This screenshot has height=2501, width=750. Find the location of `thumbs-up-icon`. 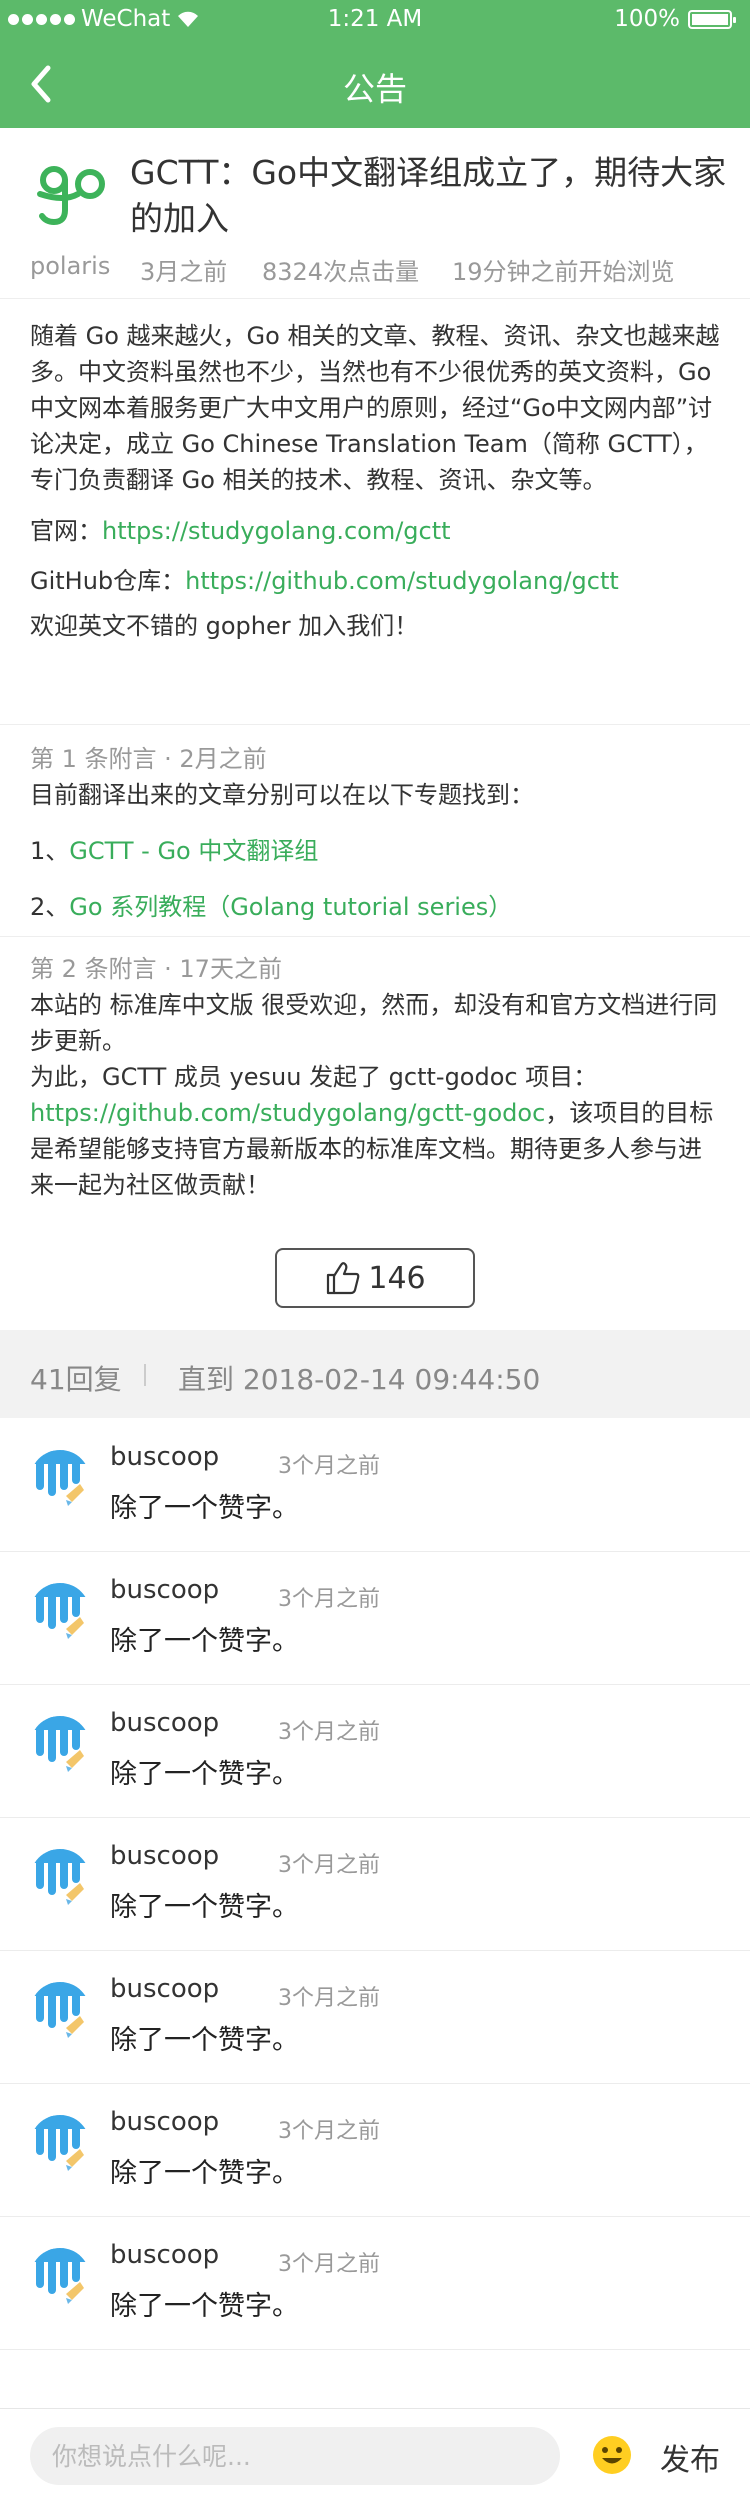

thumbs-up-icon is located at coordinates (343, 1278).